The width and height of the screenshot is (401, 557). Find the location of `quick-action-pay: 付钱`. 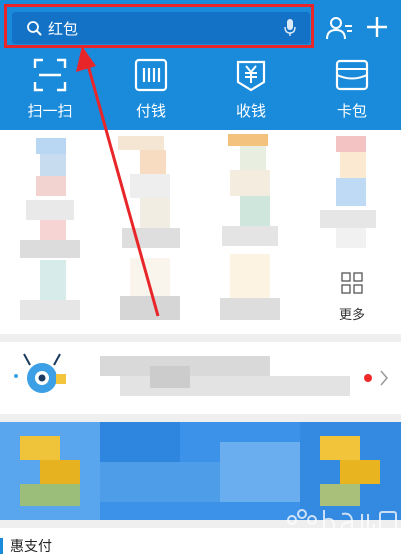

quick-action-pay: 付钱 is located at coordinates (151, 89).